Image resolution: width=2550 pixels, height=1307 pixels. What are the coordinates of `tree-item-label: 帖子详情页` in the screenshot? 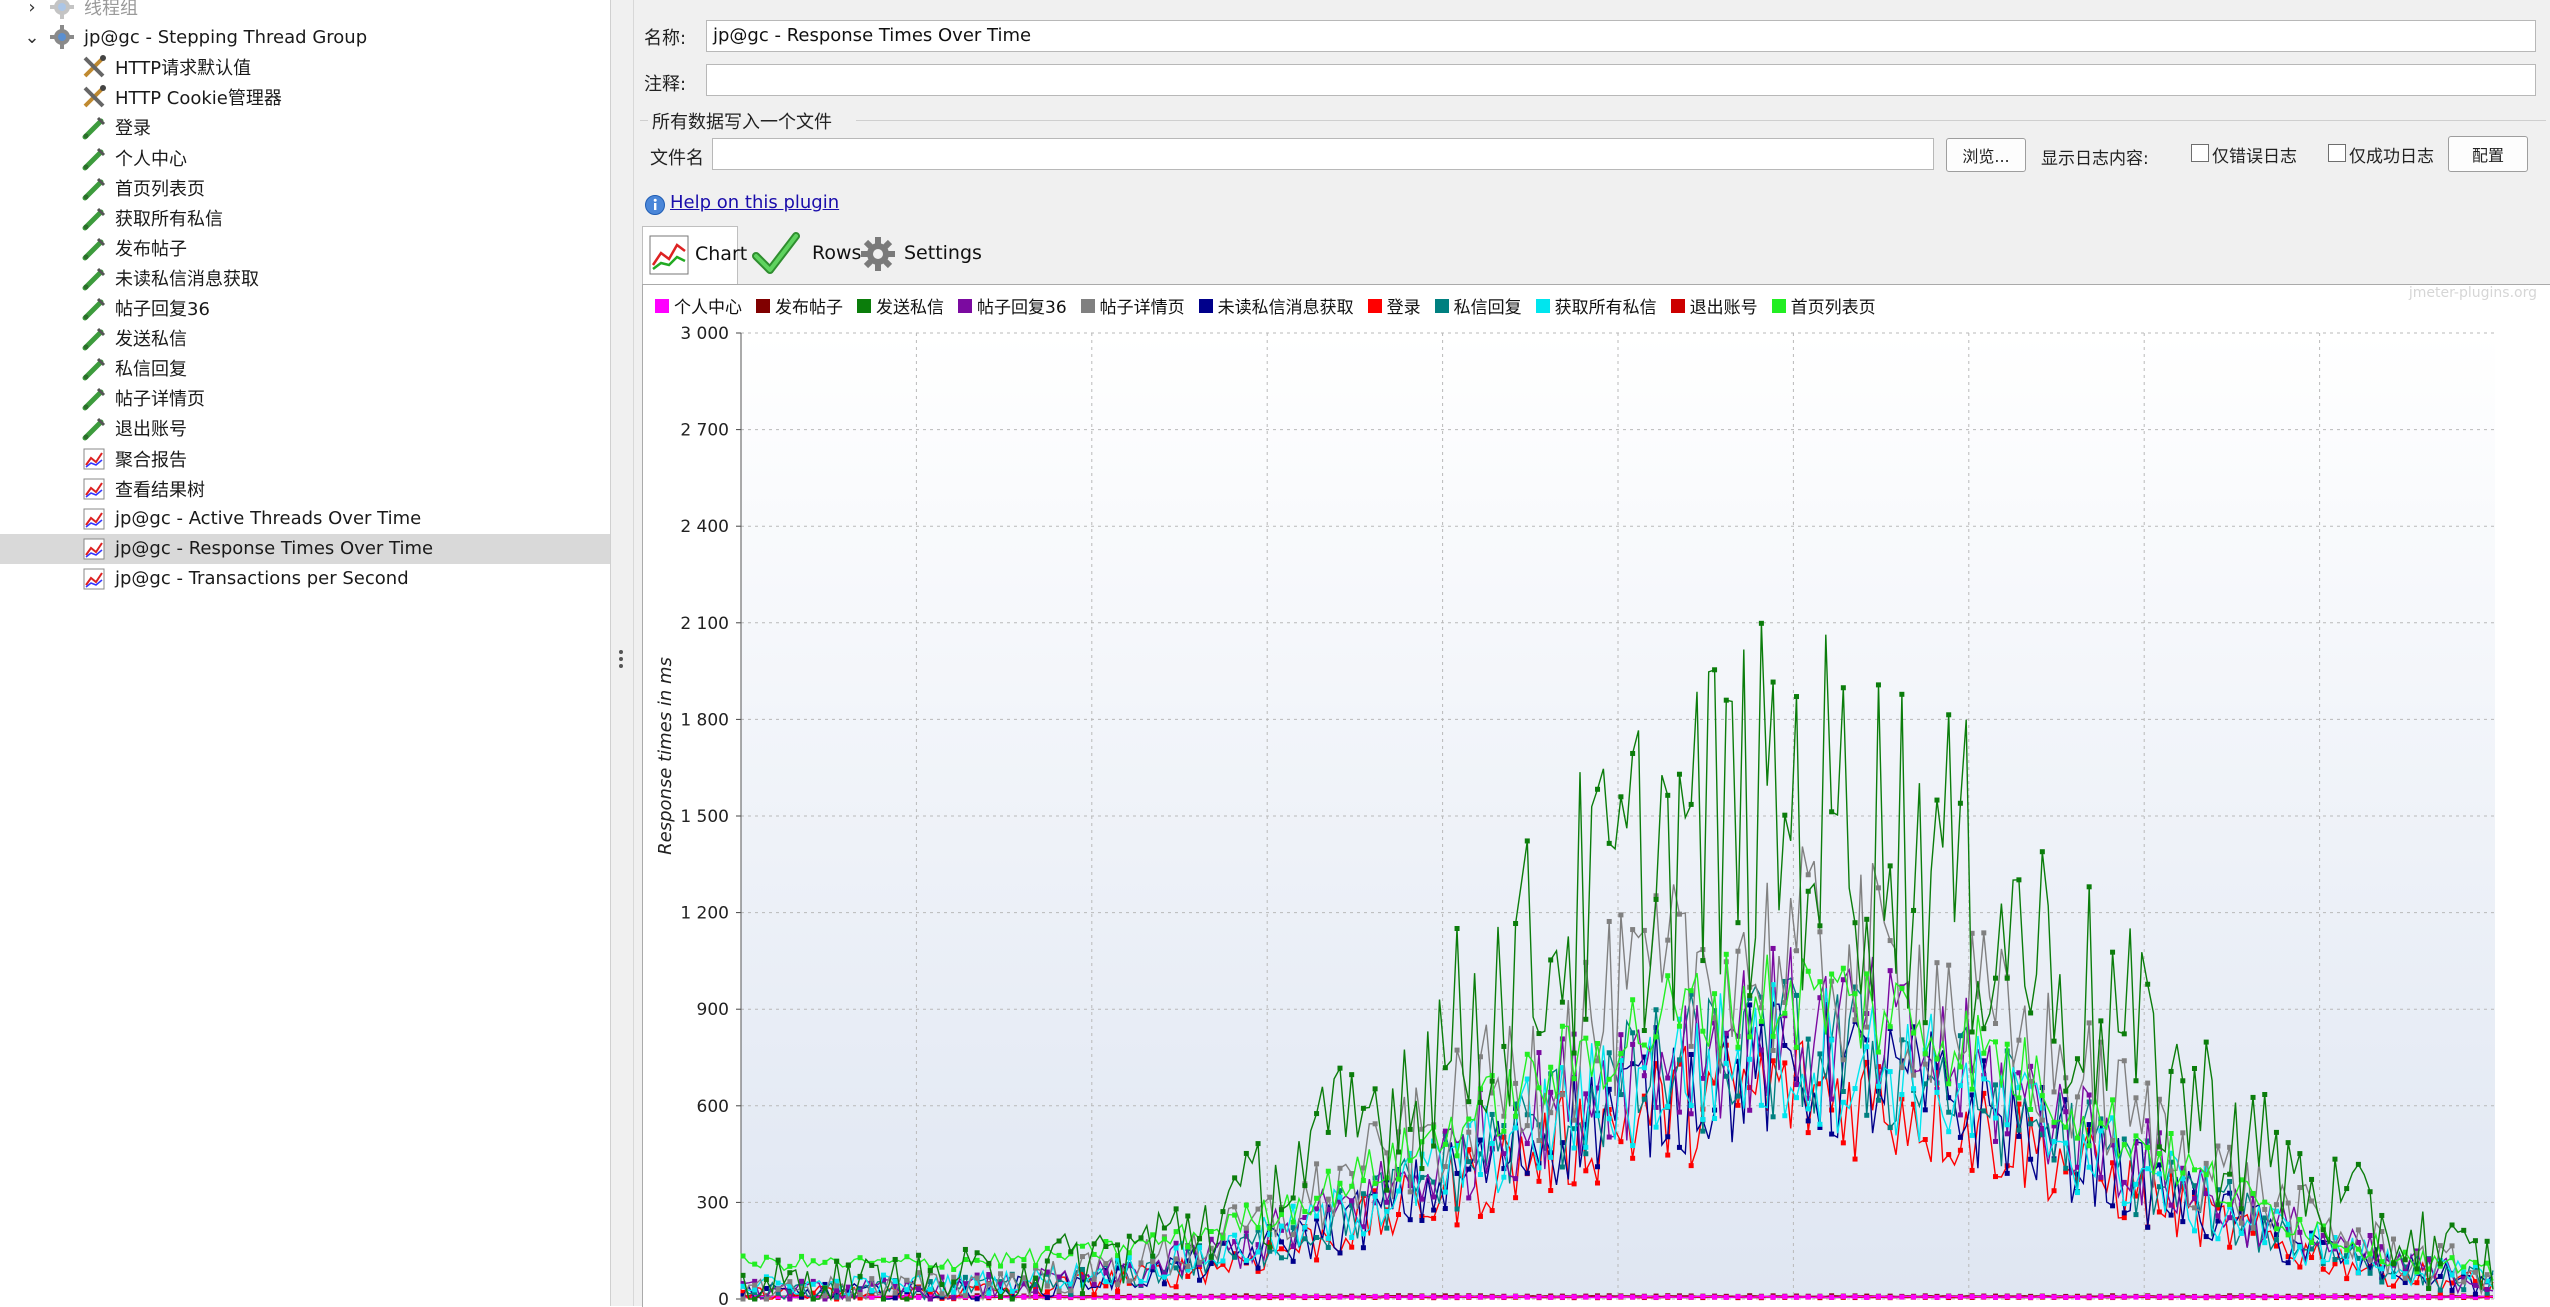 It's located at (160, 400).